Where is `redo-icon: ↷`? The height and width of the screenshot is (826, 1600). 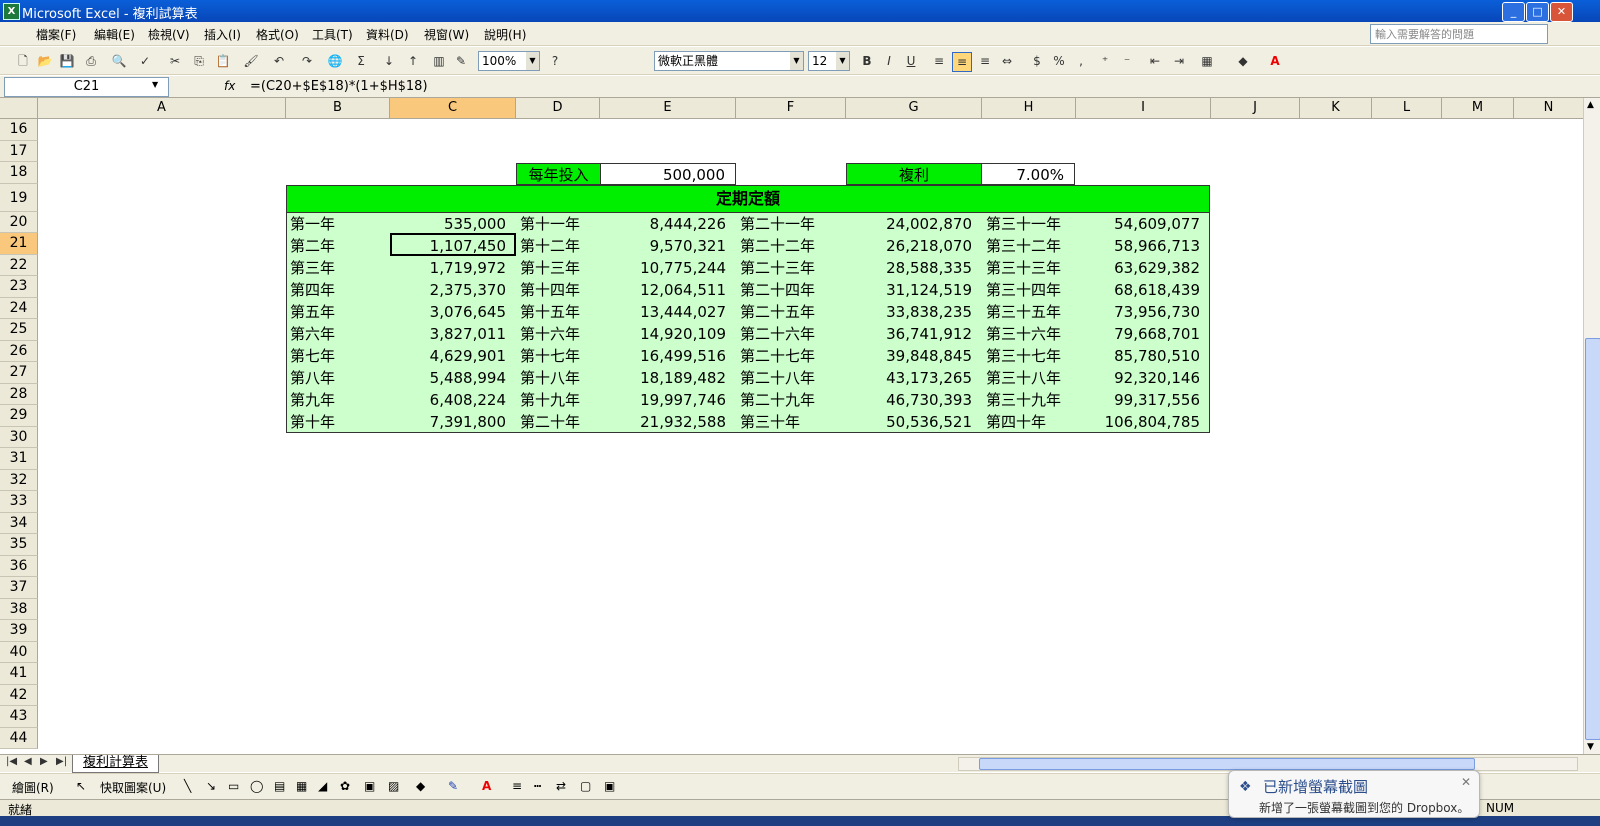 redo-icon: ↷ is located at coordinates (307, 61).